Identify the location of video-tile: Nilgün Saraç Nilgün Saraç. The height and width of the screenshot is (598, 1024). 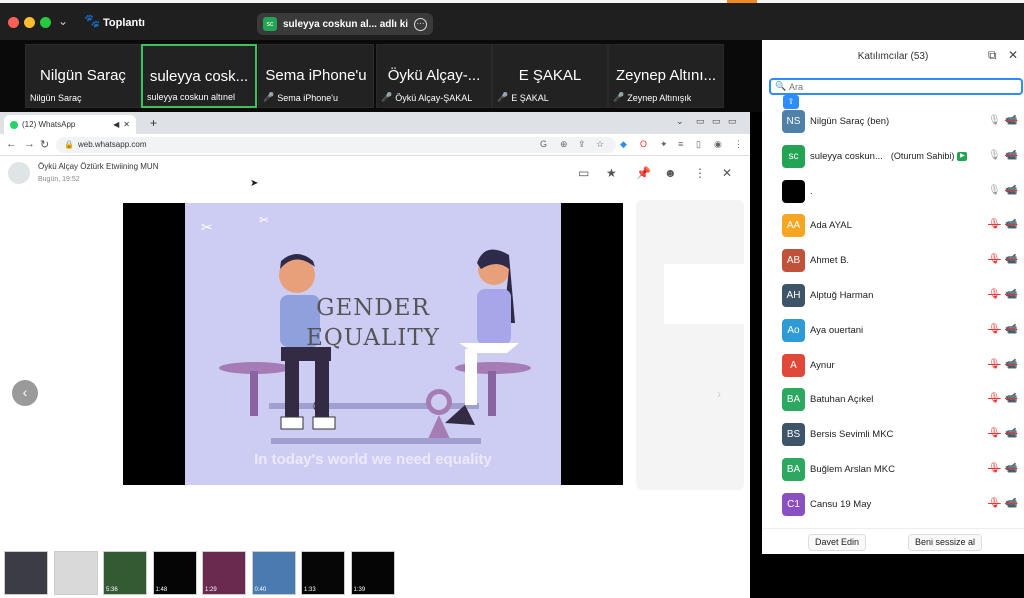
(83, 76).